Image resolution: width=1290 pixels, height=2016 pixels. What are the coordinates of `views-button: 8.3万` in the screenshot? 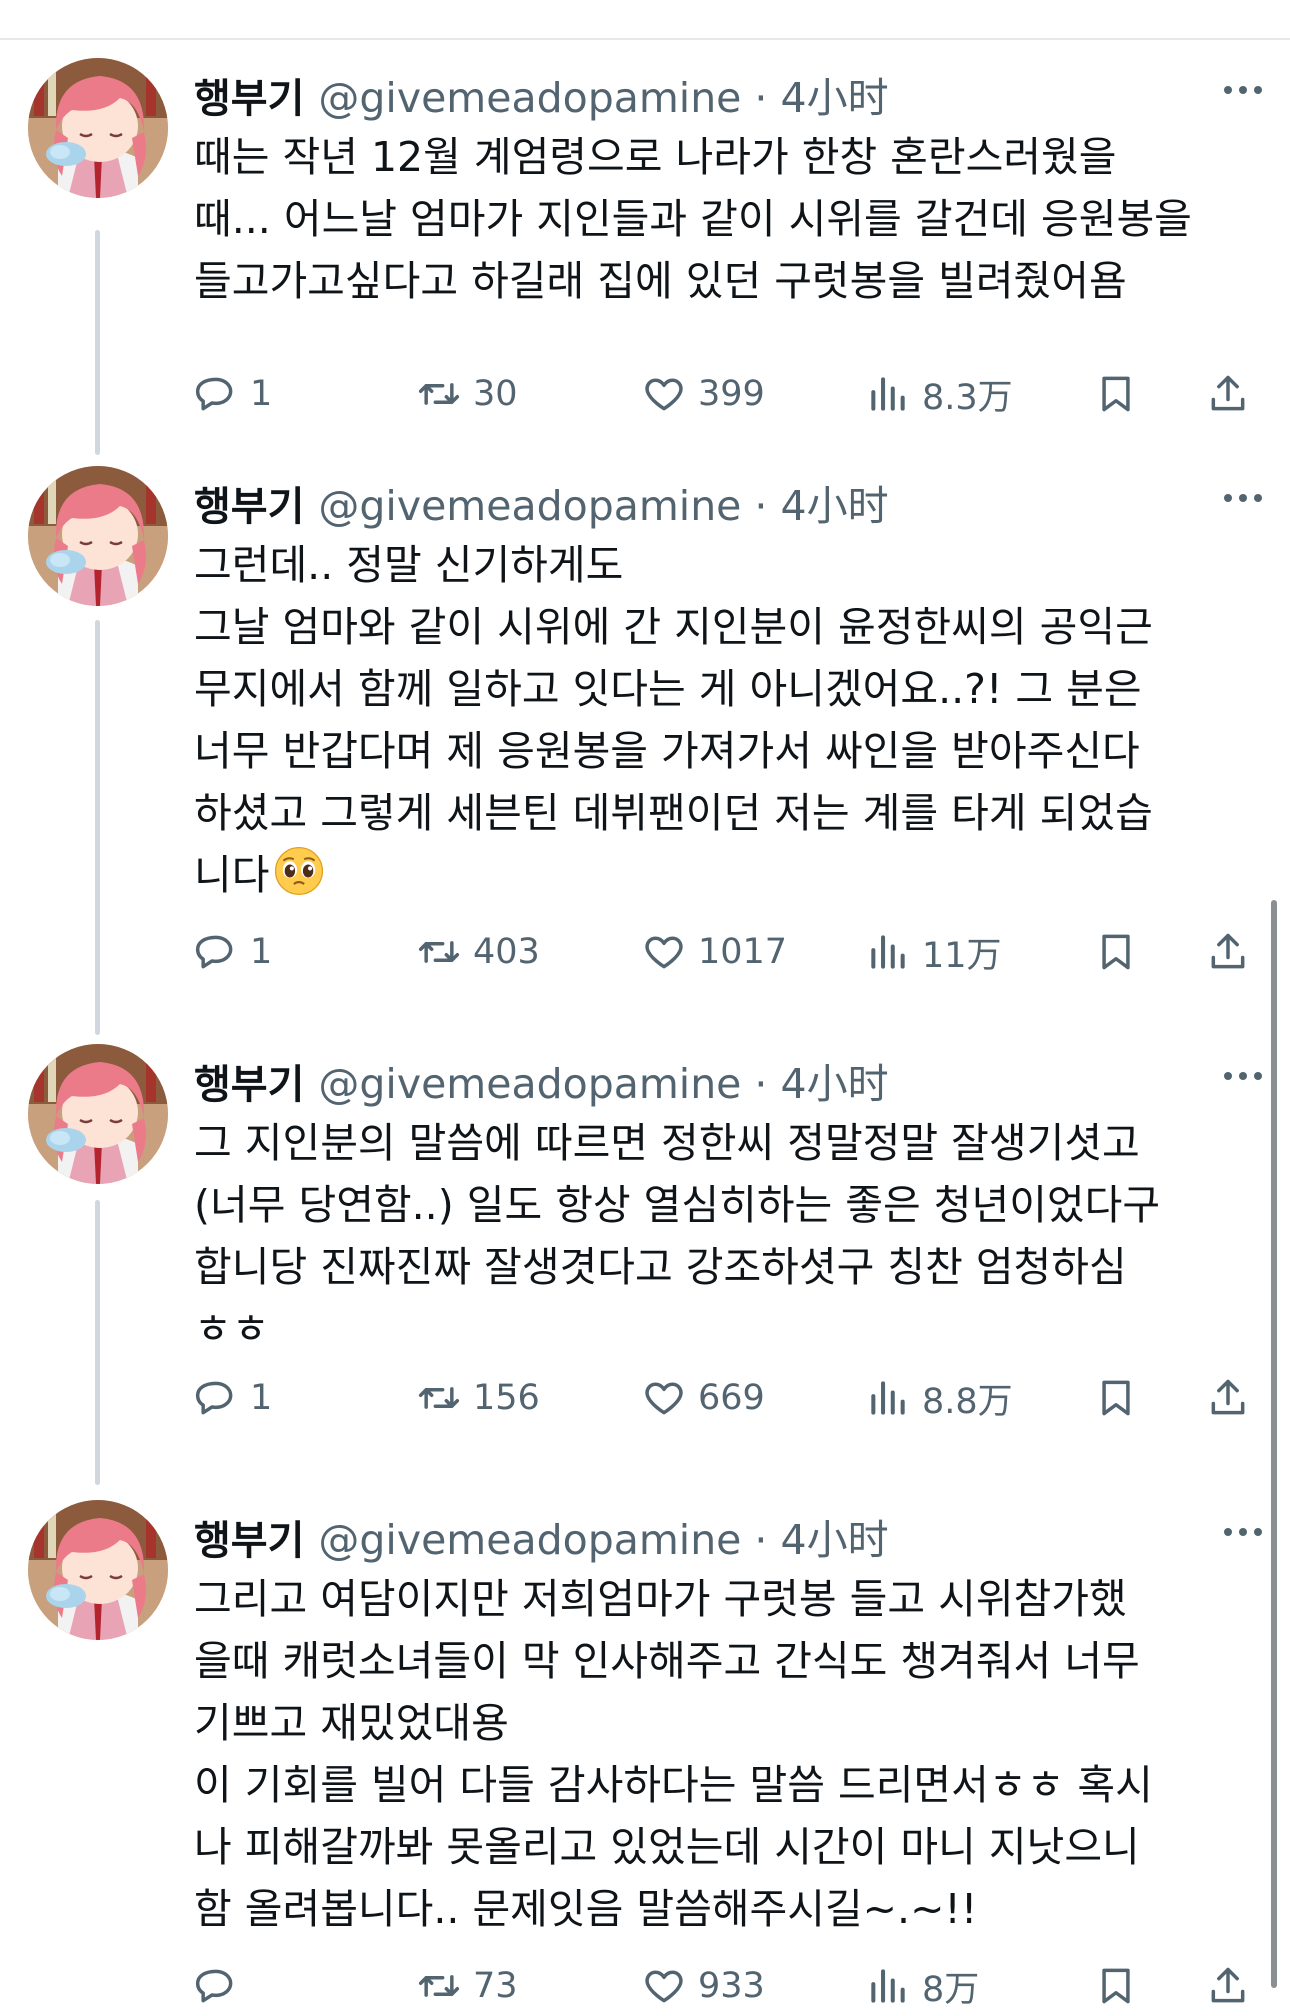 It's located at (939, 394).